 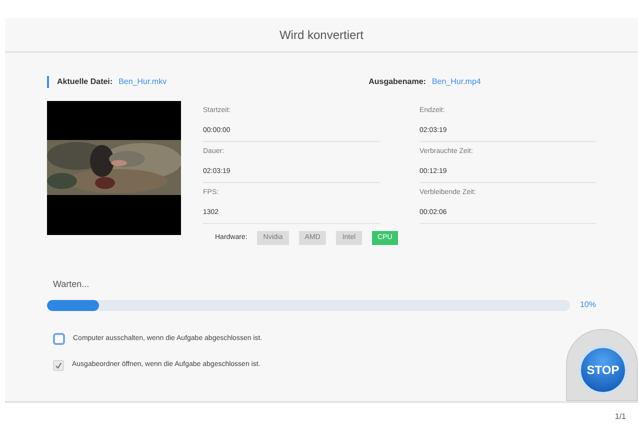 I want to click on window-title: Wird konvertiert, so click(x=321, y=35).